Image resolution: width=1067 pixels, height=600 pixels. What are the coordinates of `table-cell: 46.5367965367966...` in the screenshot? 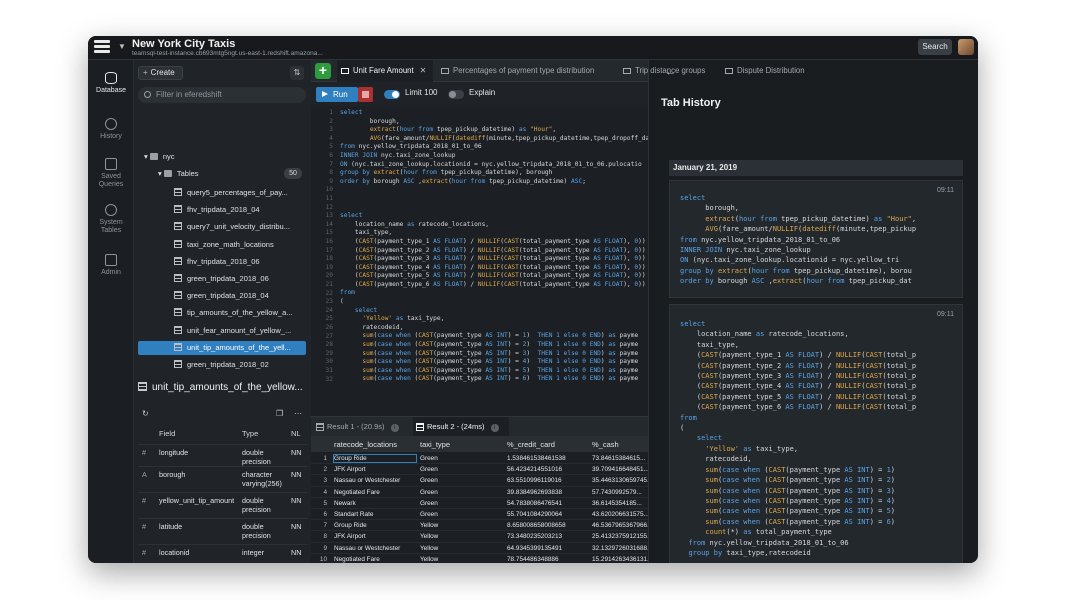 It's located at (620, 525).